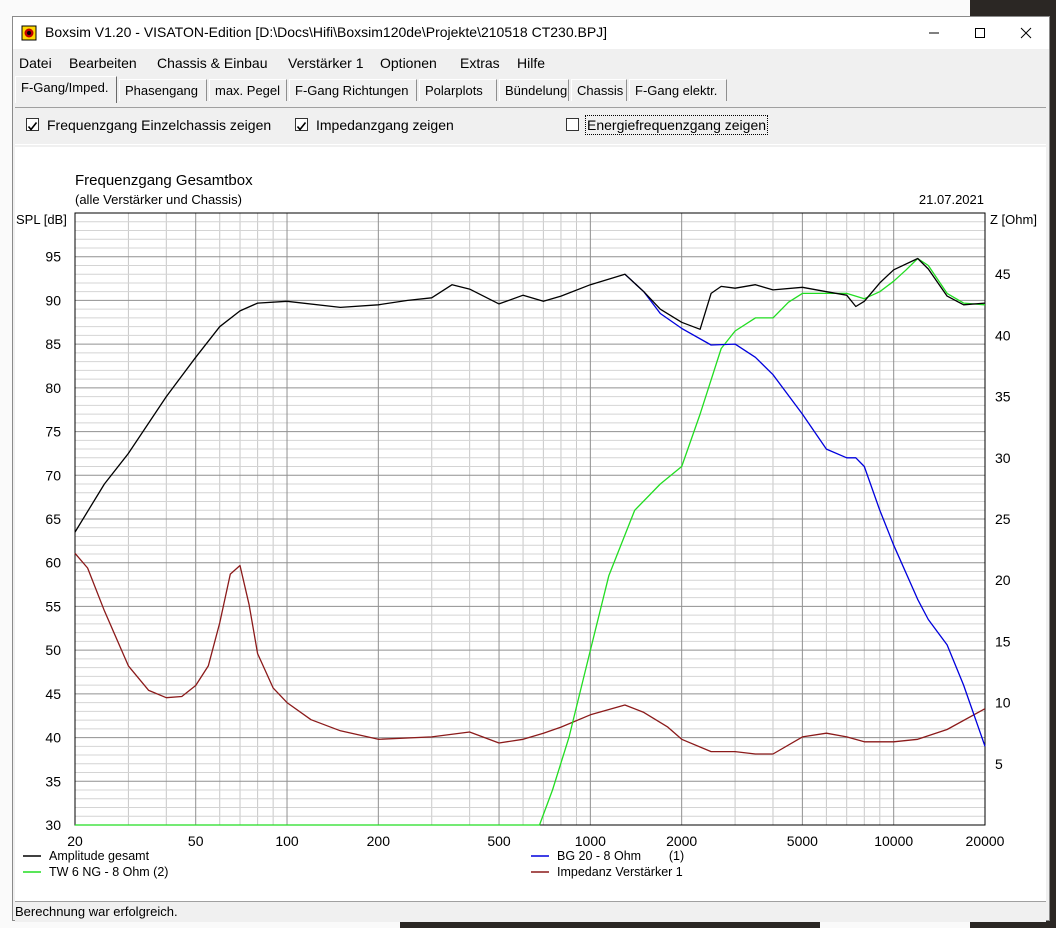 This screenshot has height=928, width=1056. I want to click on chart-subtitle: (alle Verstärker und Chassis), so click(158, 199).